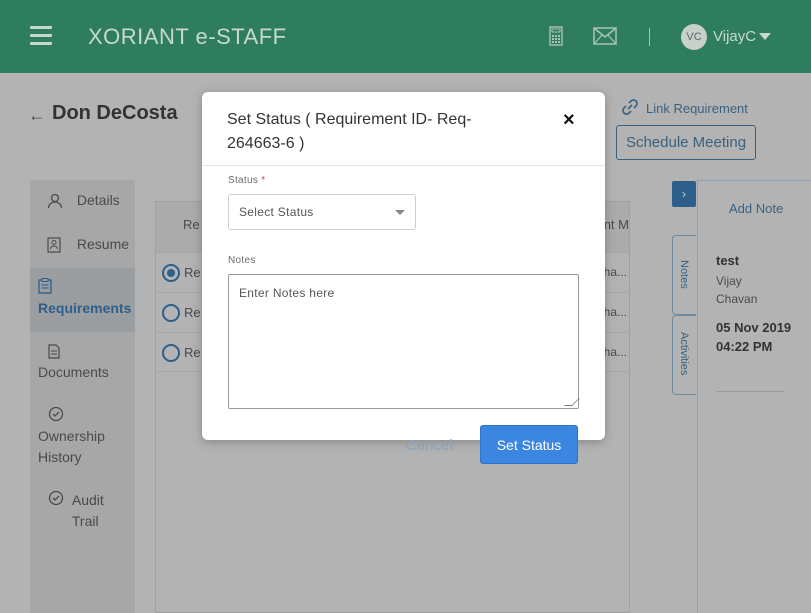  I want to click on sidebar-item-audit-trail: Audit Trail, so click(82, 511).